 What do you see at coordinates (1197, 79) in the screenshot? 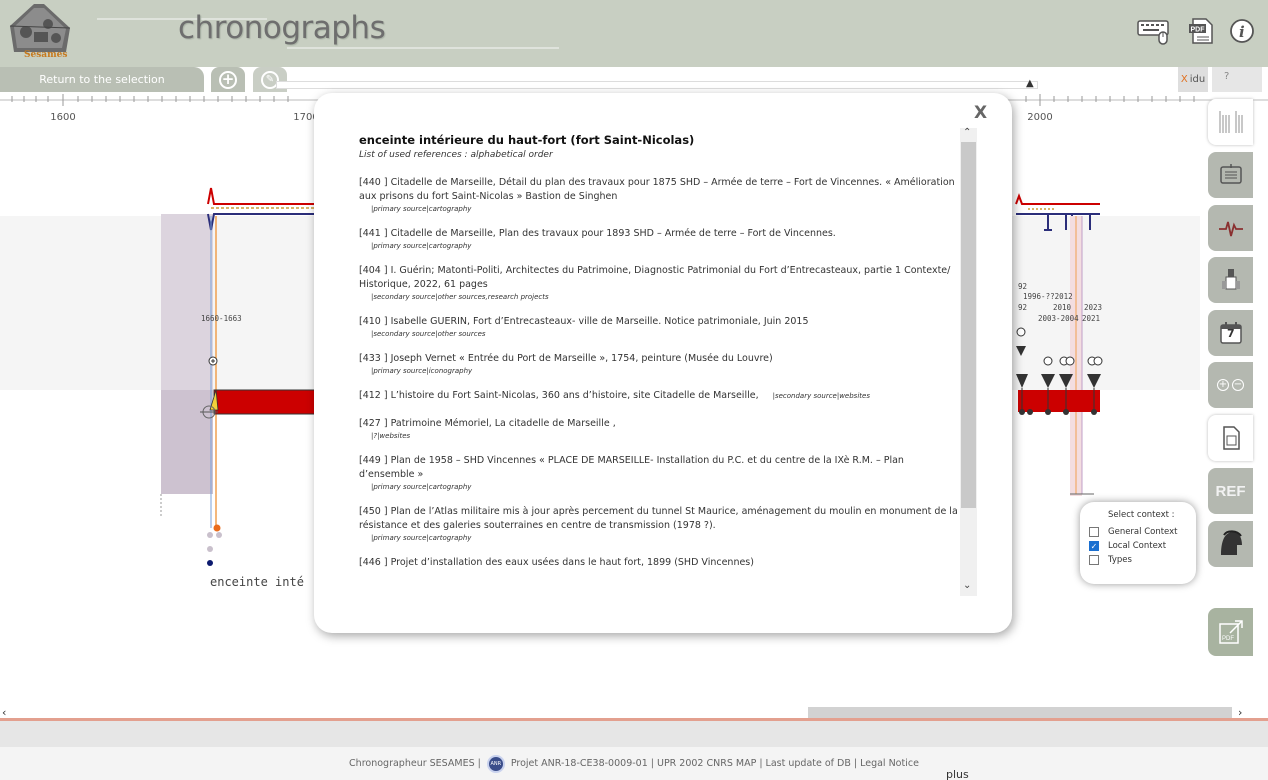
I see `idu-label: idu` at bounding box center [1197, 79].